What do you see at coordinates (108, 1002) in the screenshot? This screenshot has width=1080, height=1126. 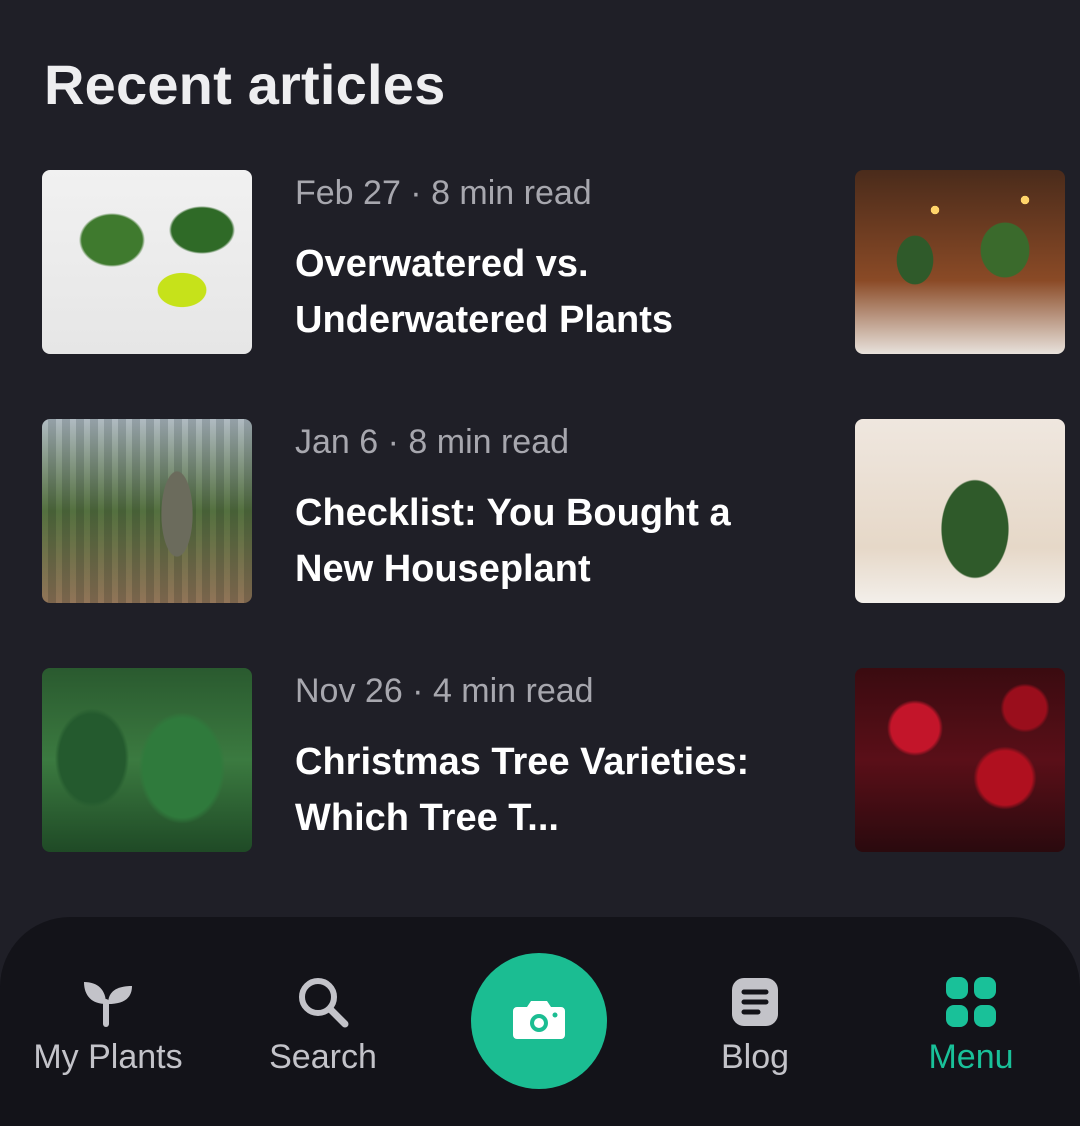 I see `sprout-icon` at bounding box center [108, 1002].